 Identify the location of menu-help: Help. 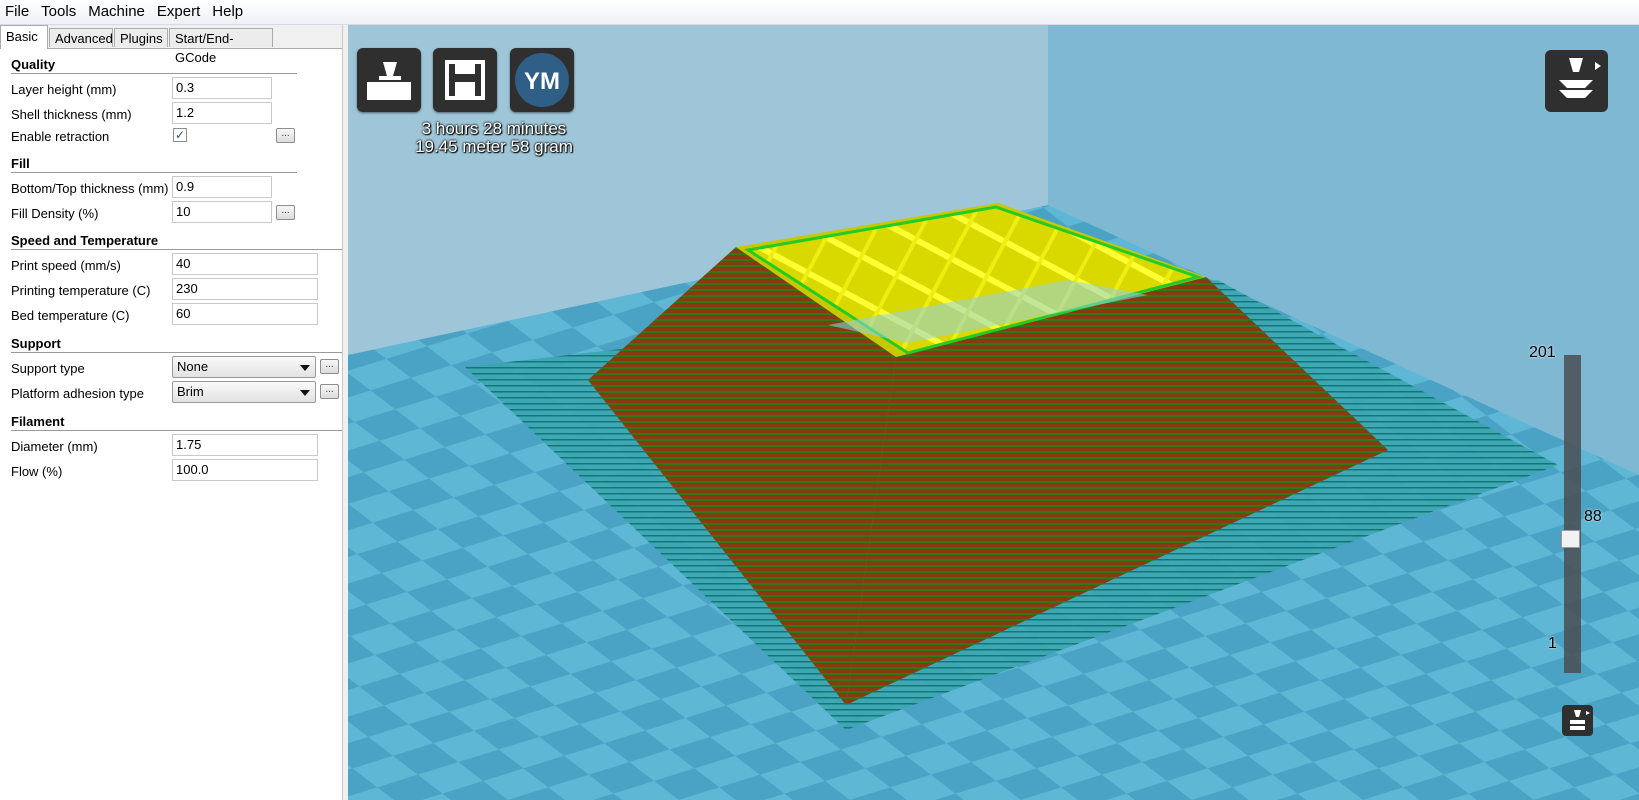
(227, 12).